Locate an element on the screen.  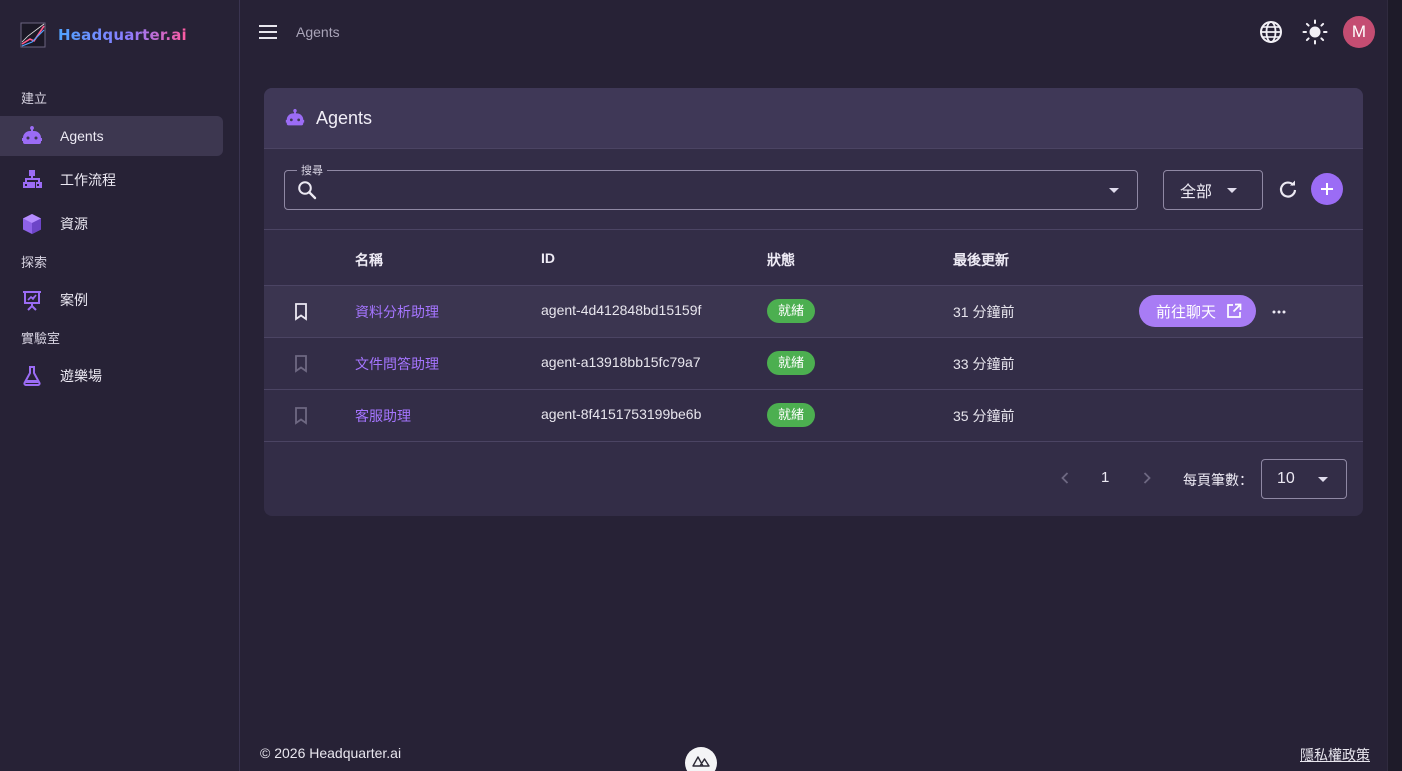
column-header-name: 名稱 is located at coordinates (369, 260).